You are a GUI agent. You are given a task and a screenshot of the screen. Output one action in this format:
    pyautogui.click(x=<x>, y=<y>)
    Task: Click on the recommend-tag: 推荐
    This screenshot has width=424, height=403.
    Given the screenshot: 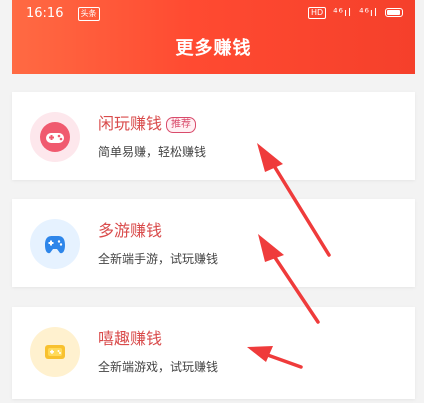 What is the action you would take?
    pyautogui.click(x=181, y=125)
    